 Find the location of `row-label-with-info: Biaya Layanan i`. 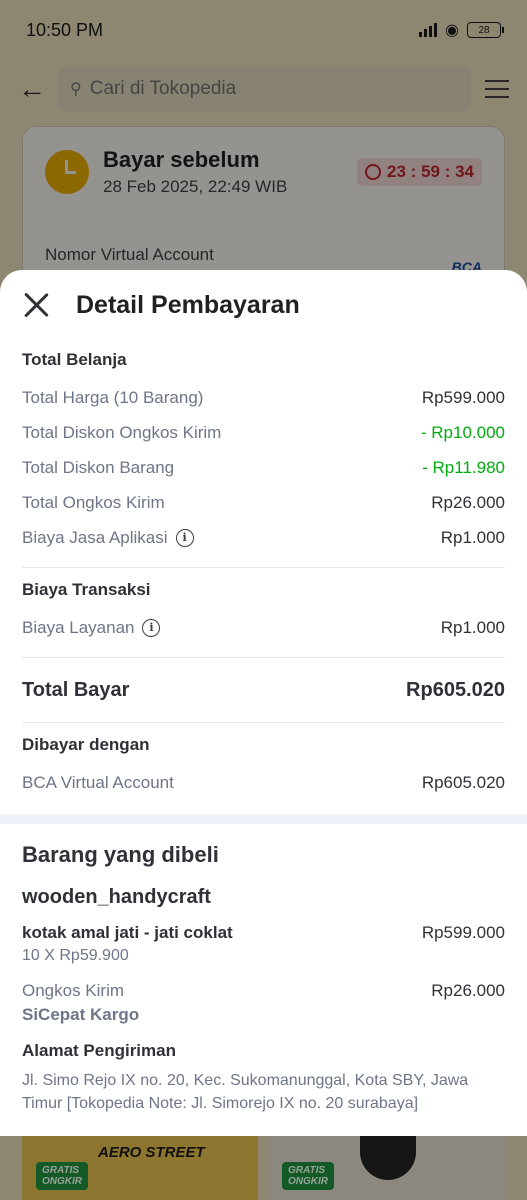

row-label-with-info: Biaya Layanan i is located at coordinates (91, 627).